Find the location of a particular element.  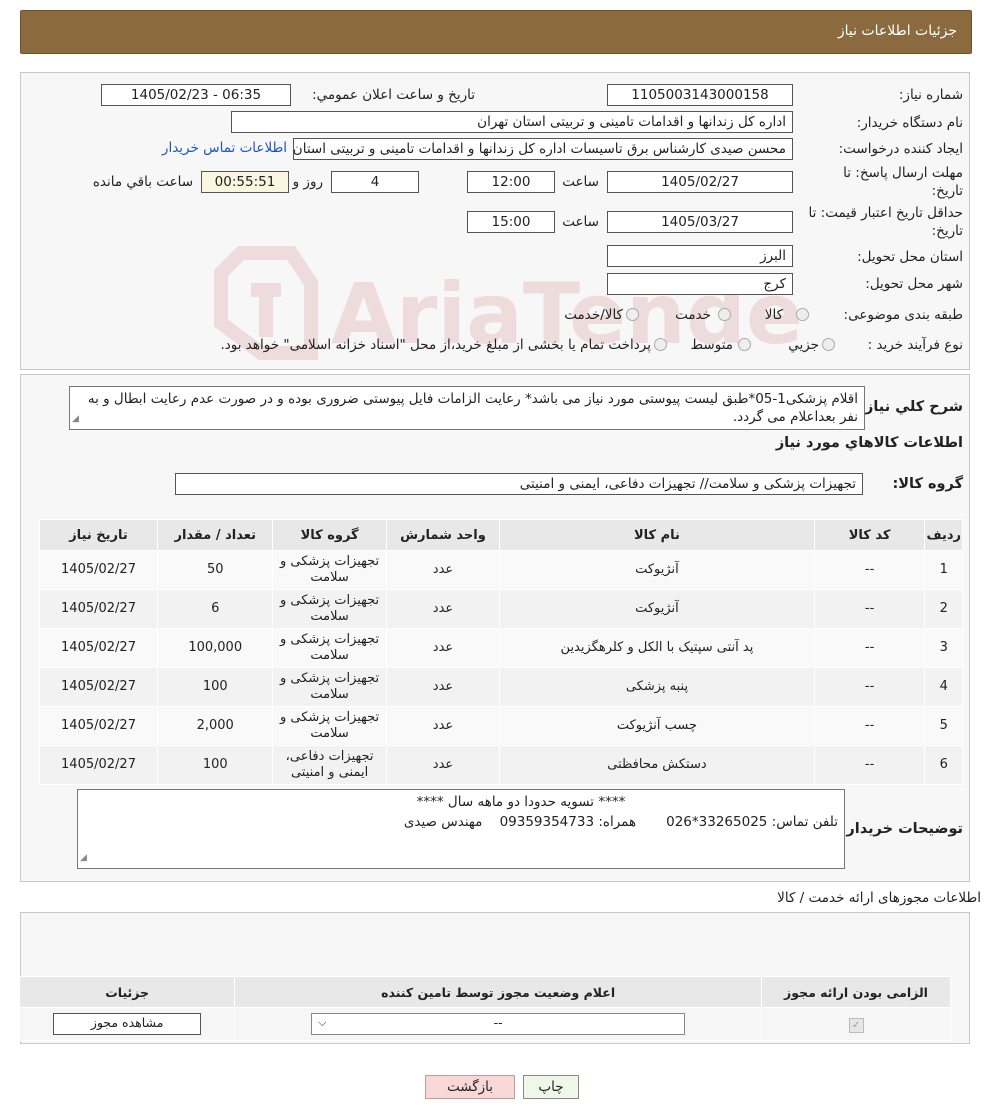

col-group: گروه کالا is located at coordinates (329, 535).